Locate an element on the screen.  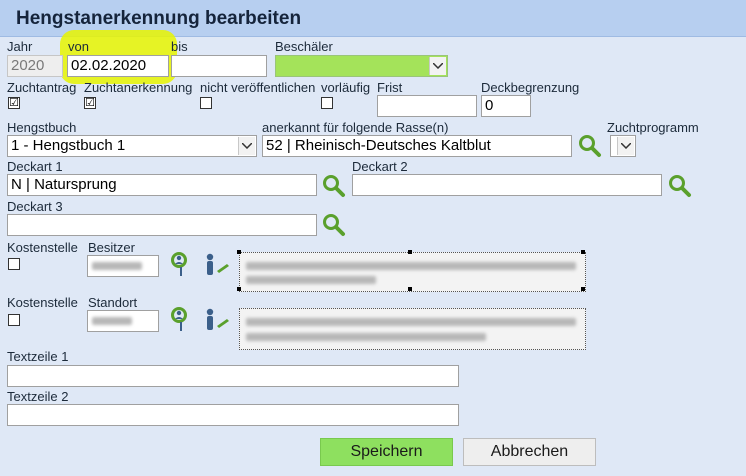
hengstbuch-value: 1 - Hengstbuch 1 is located at coordinates (68, 145).